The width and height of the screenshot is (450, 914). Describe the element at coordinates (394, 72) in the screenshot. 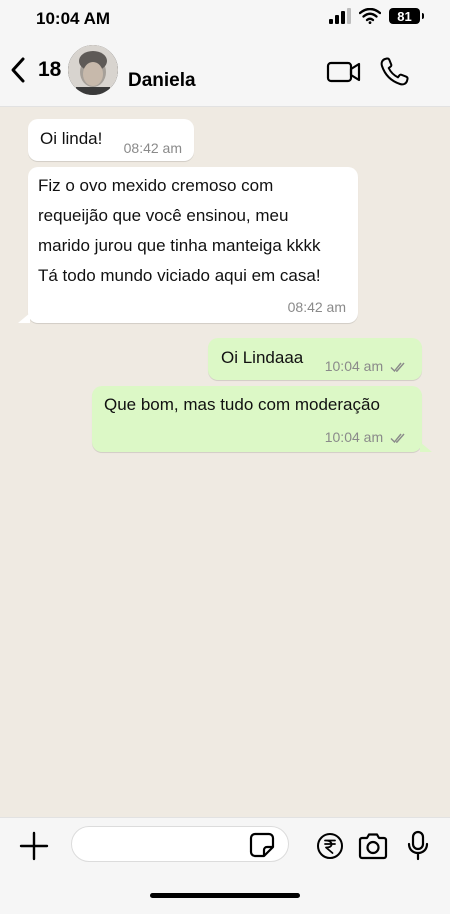

I see `voice-call-button` at that location.